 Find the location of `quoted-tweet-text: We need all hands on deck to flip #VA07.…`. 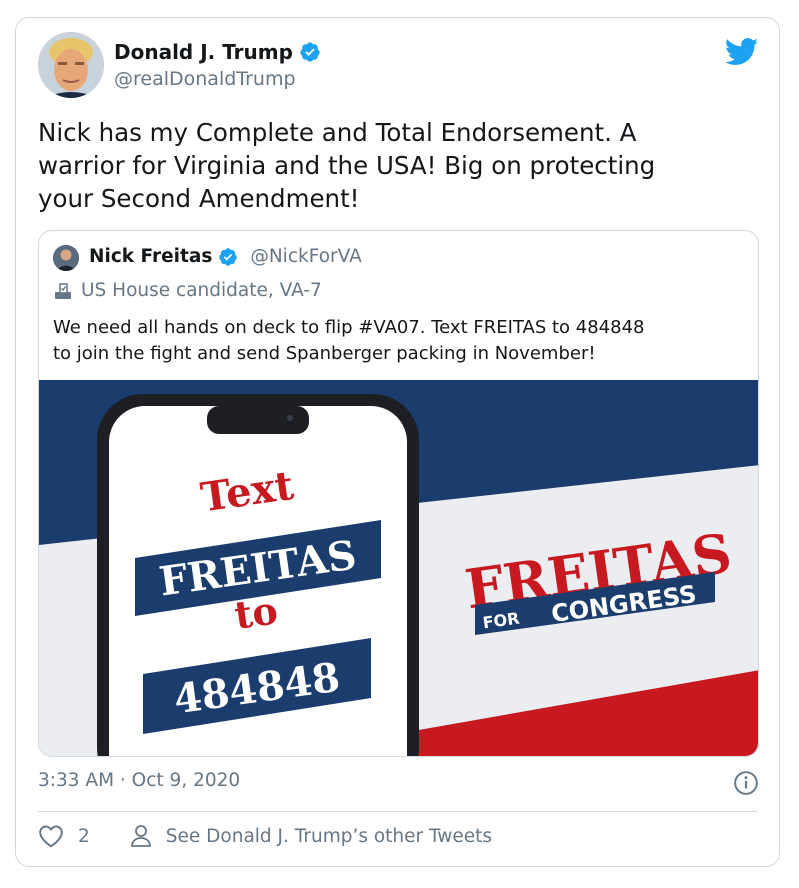

quoted-tweet-text: We need all hands on deck to flip #VA07.… is located at coordinates (349, 340).